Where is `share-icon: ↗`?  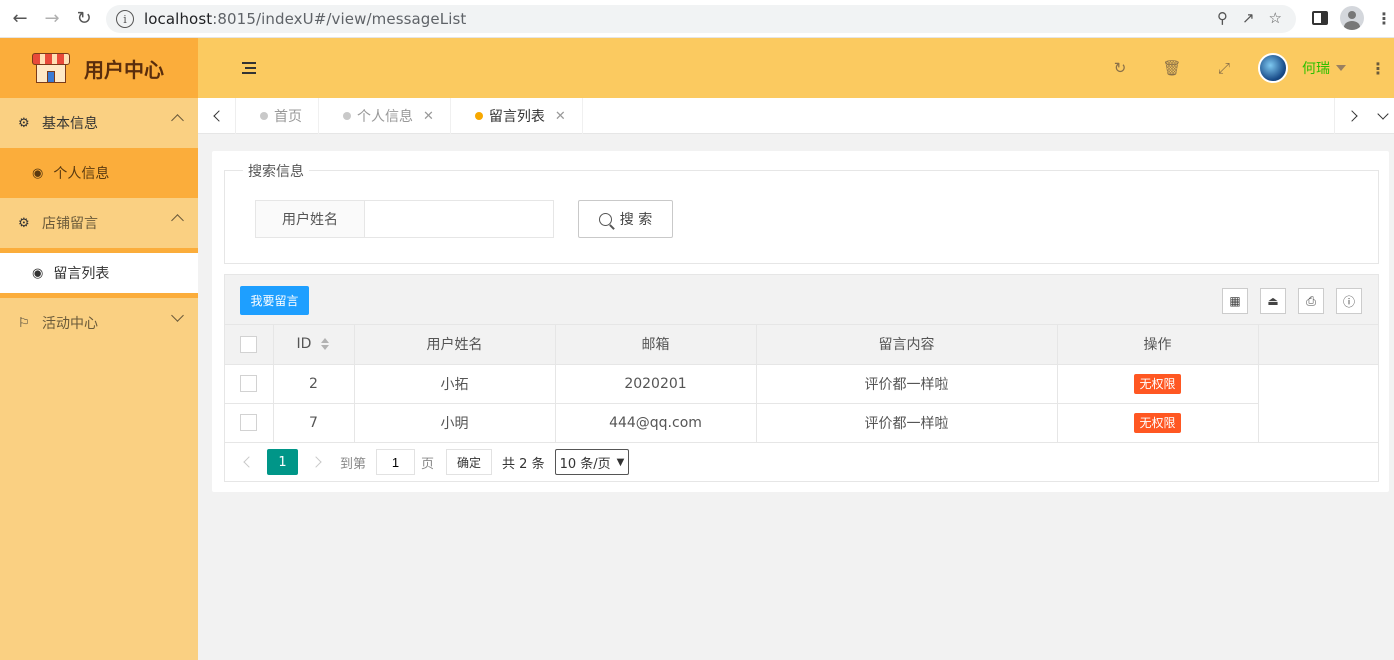 share-icon: ↗ is located at coordinates (1248, 18).